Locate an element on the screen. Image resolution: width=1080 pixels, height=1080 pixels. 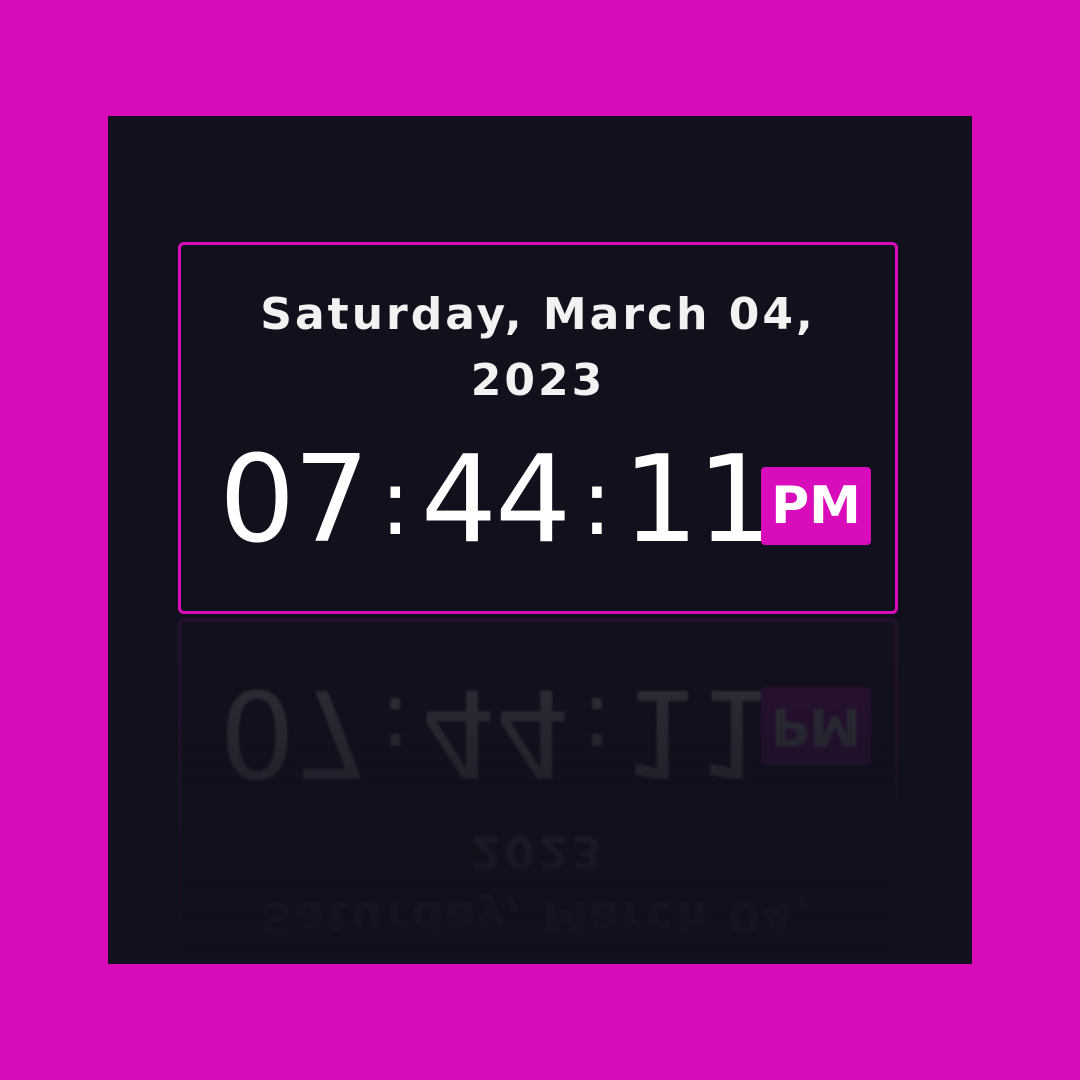
seconds-value: 11 is located at coordinates (697, 500).